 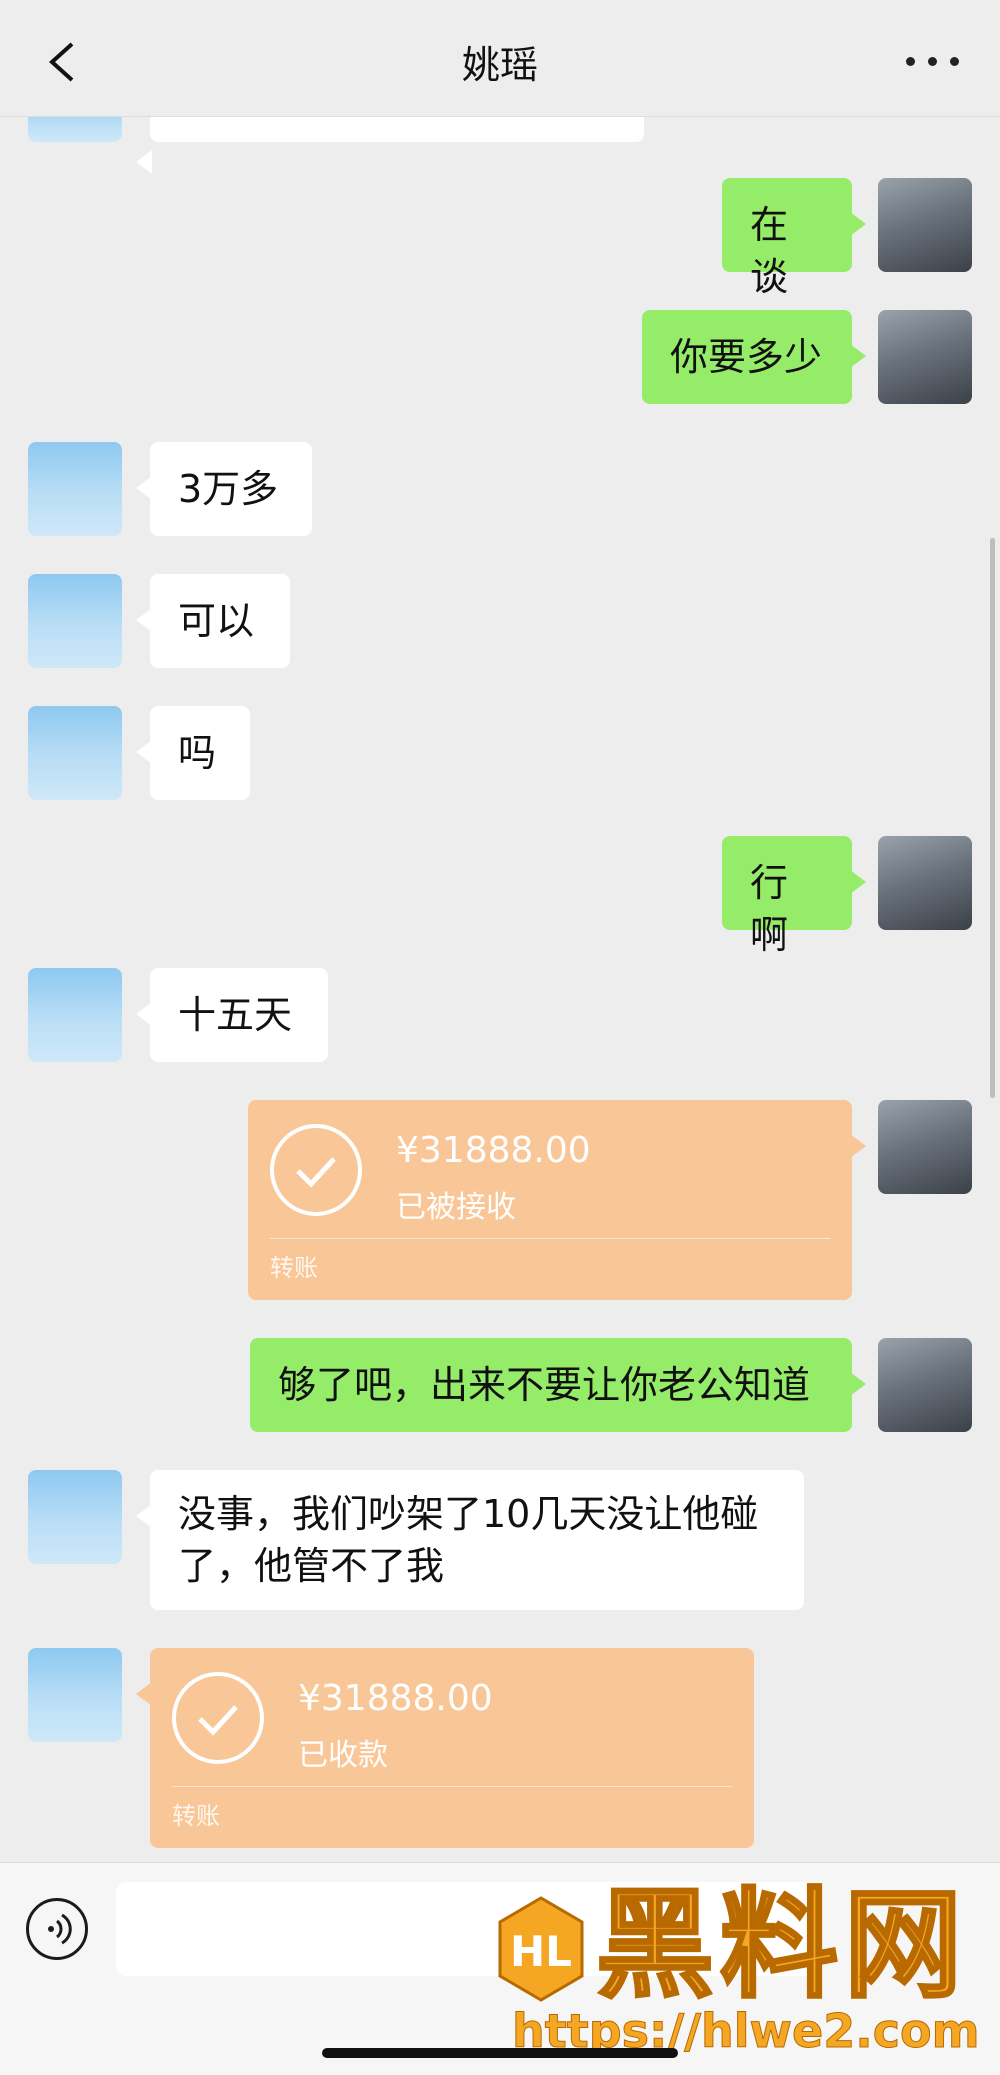 I want to click on chat-header: 姚瑶, so click(x=500, y=58).